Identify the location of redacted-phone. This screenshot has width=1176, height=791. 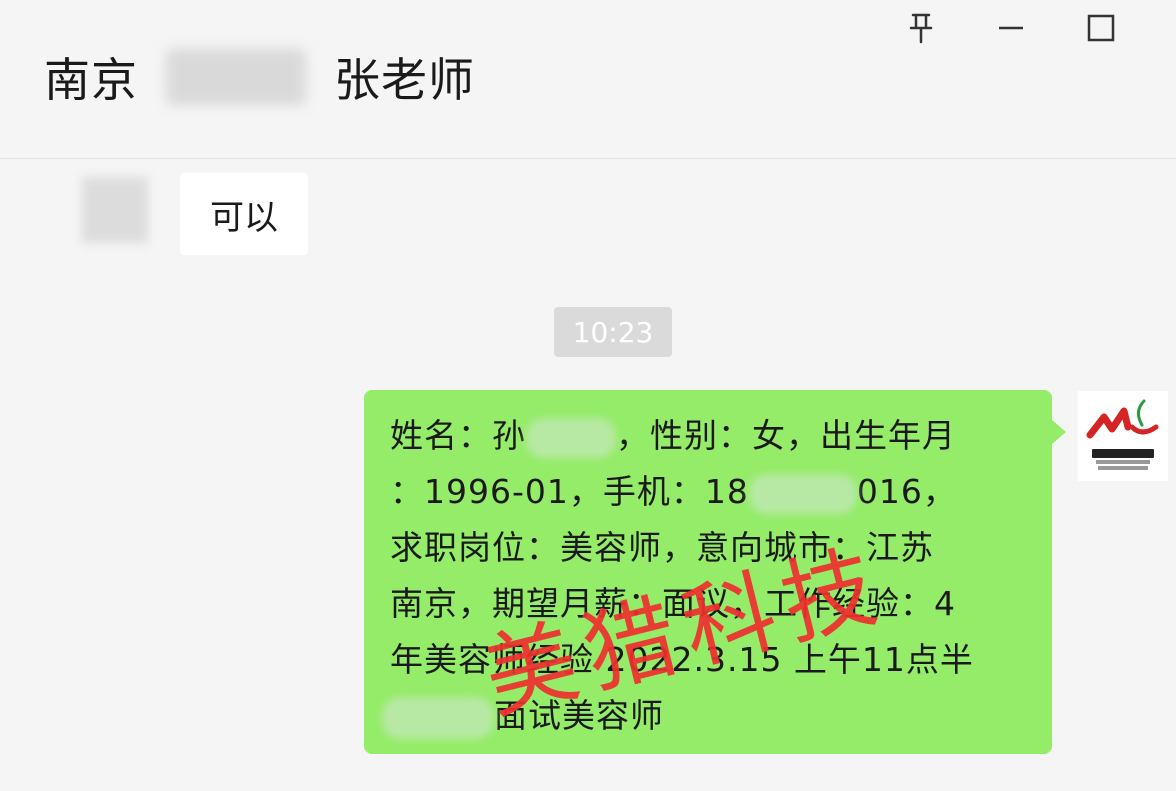
(802, 493).